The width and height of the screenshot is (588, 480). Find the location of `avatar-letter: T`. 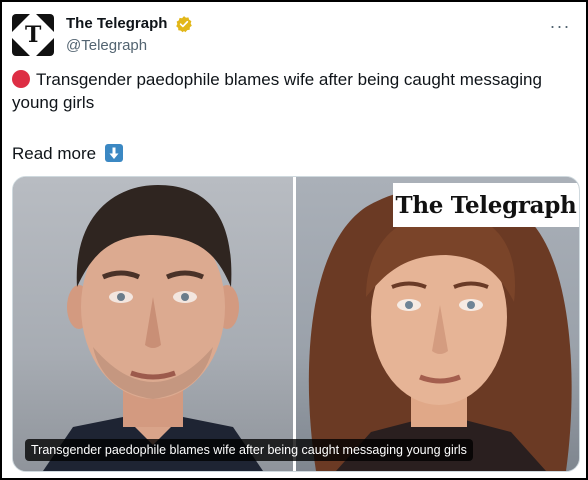

avatar-letter: T is located at coordinates (33, 35).